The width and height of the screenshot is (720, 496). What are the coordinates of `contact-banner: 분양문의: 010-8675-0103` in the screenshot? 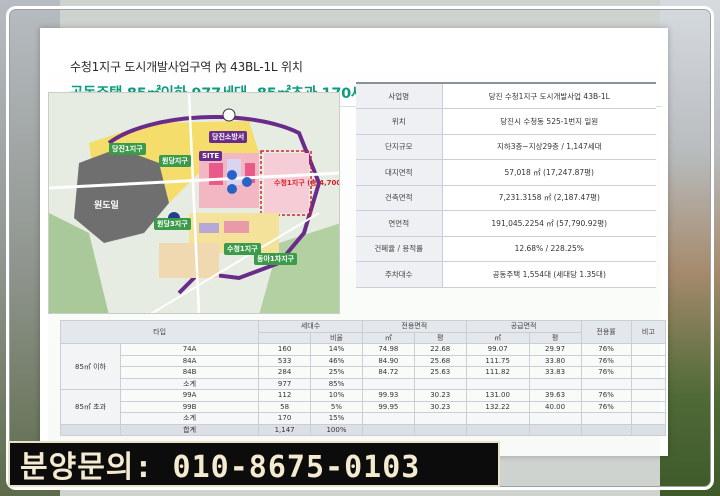 It's located at (254, 464).